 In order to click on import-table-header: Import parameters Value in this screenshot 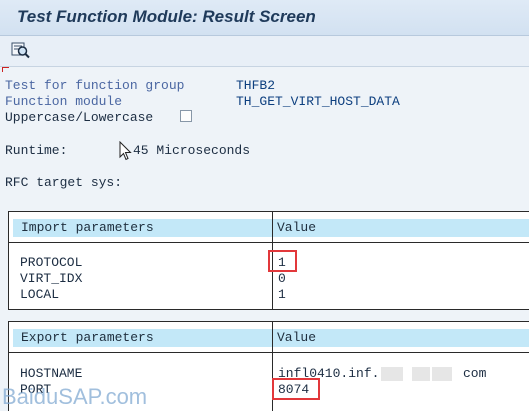, I will do `click(271, 228)`.